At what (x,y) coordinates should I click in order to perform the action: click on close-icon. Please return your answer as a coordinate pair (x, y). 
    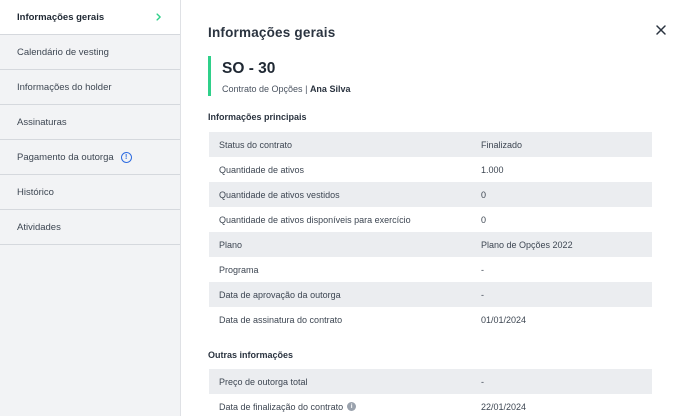
    Looking at the image, I should click on (661, 30).